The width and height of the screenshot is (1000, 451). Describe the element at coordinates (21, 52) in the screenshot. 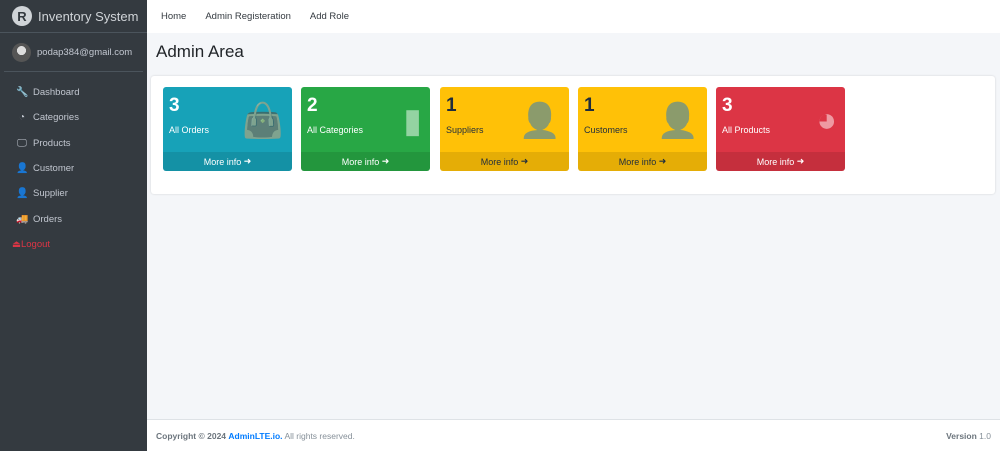

I see `avatar` at that location.